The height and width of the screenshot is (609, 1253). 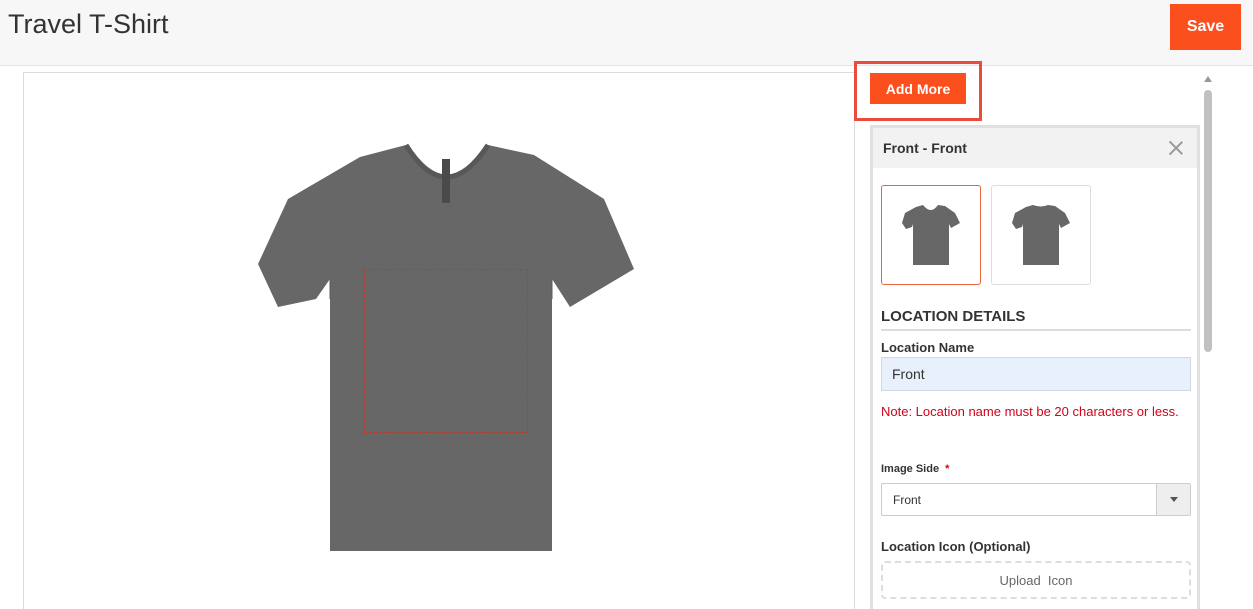 I want to click on add-more-button: Add More, so click(x=918, y=88).